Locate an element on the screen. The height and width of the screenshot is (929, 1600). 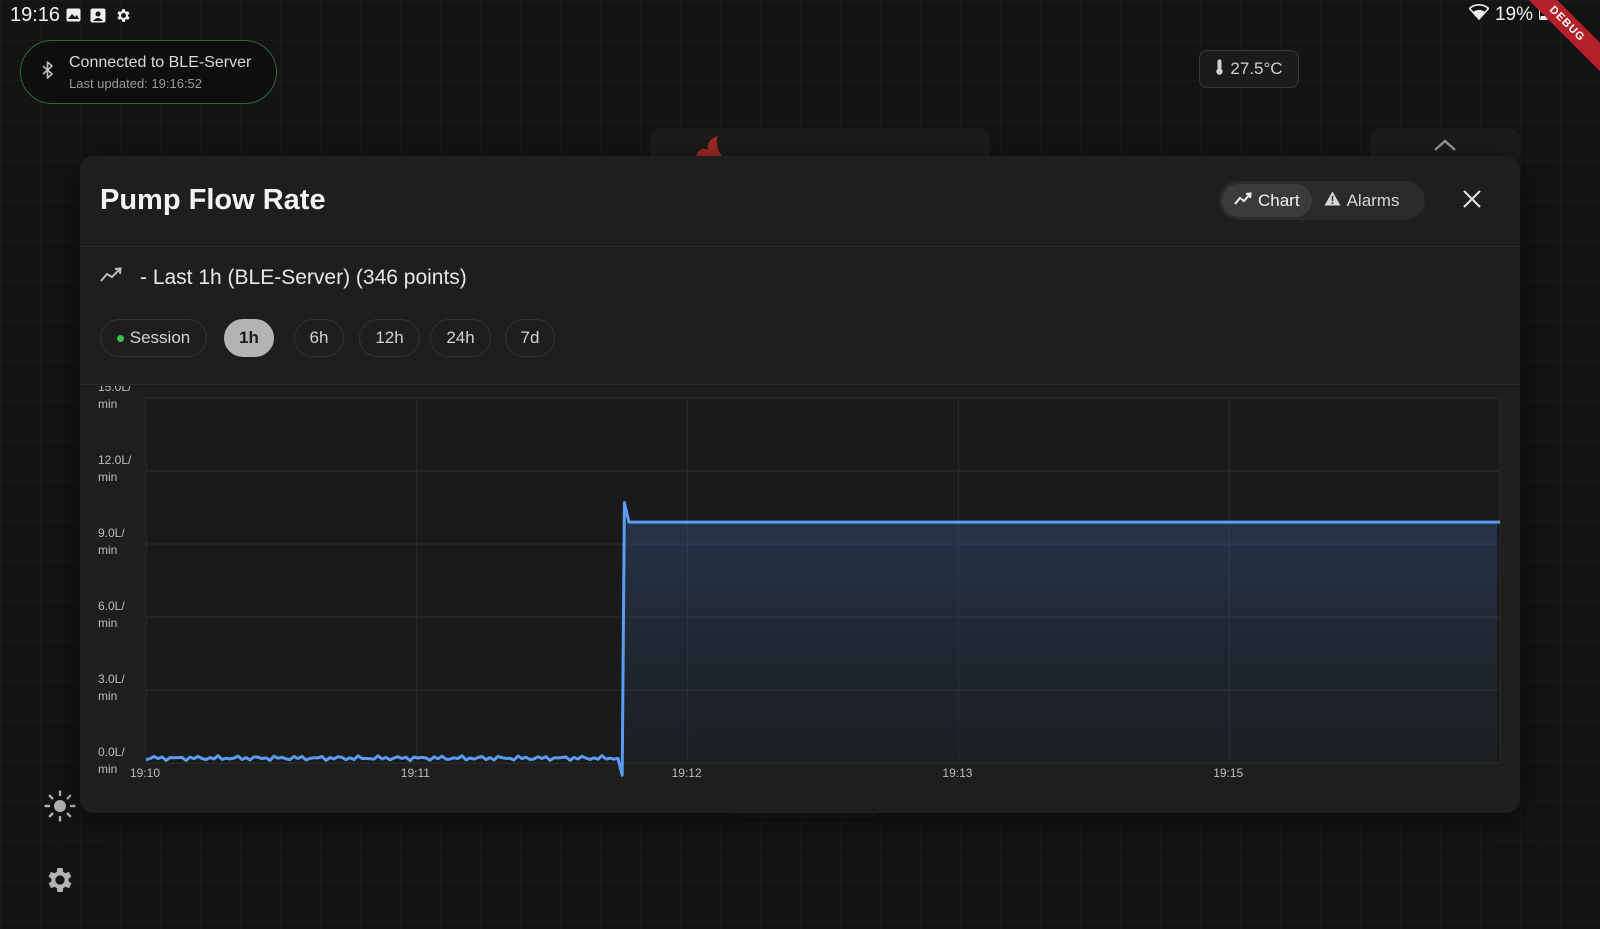
dialog-title: Pump Flow Rate is located at coordinates (213, 200).